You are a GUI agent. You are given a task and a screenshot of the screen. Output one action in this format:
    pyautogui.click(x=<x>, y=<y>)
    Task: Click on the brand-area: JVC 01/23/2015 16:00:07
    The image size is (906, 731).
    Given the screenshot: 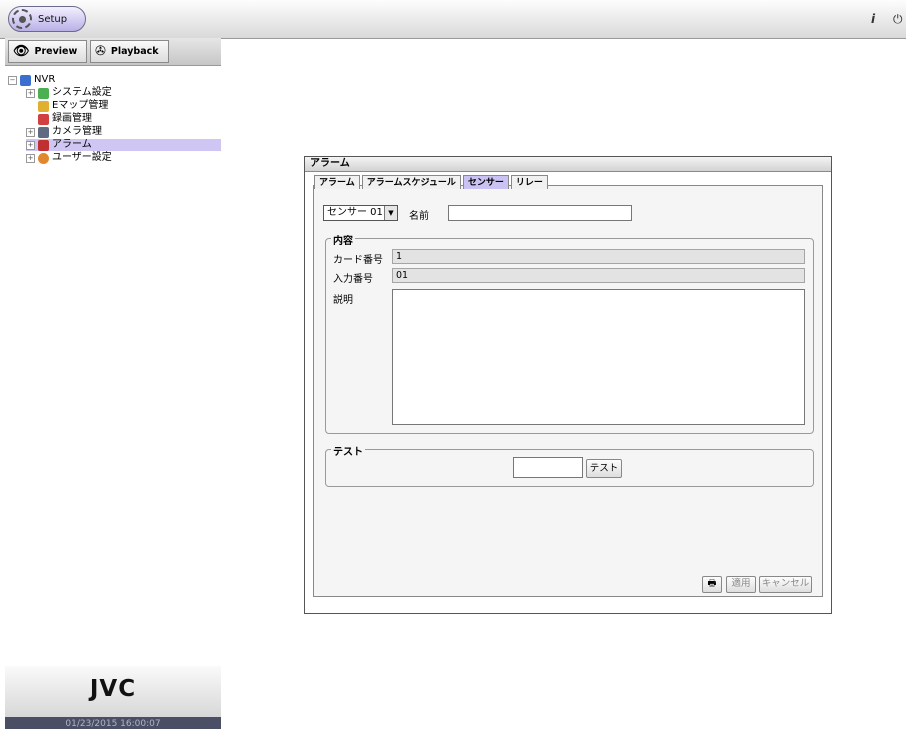 What is the action you would take?
    pyautogui.click(x=113, y=697)
    